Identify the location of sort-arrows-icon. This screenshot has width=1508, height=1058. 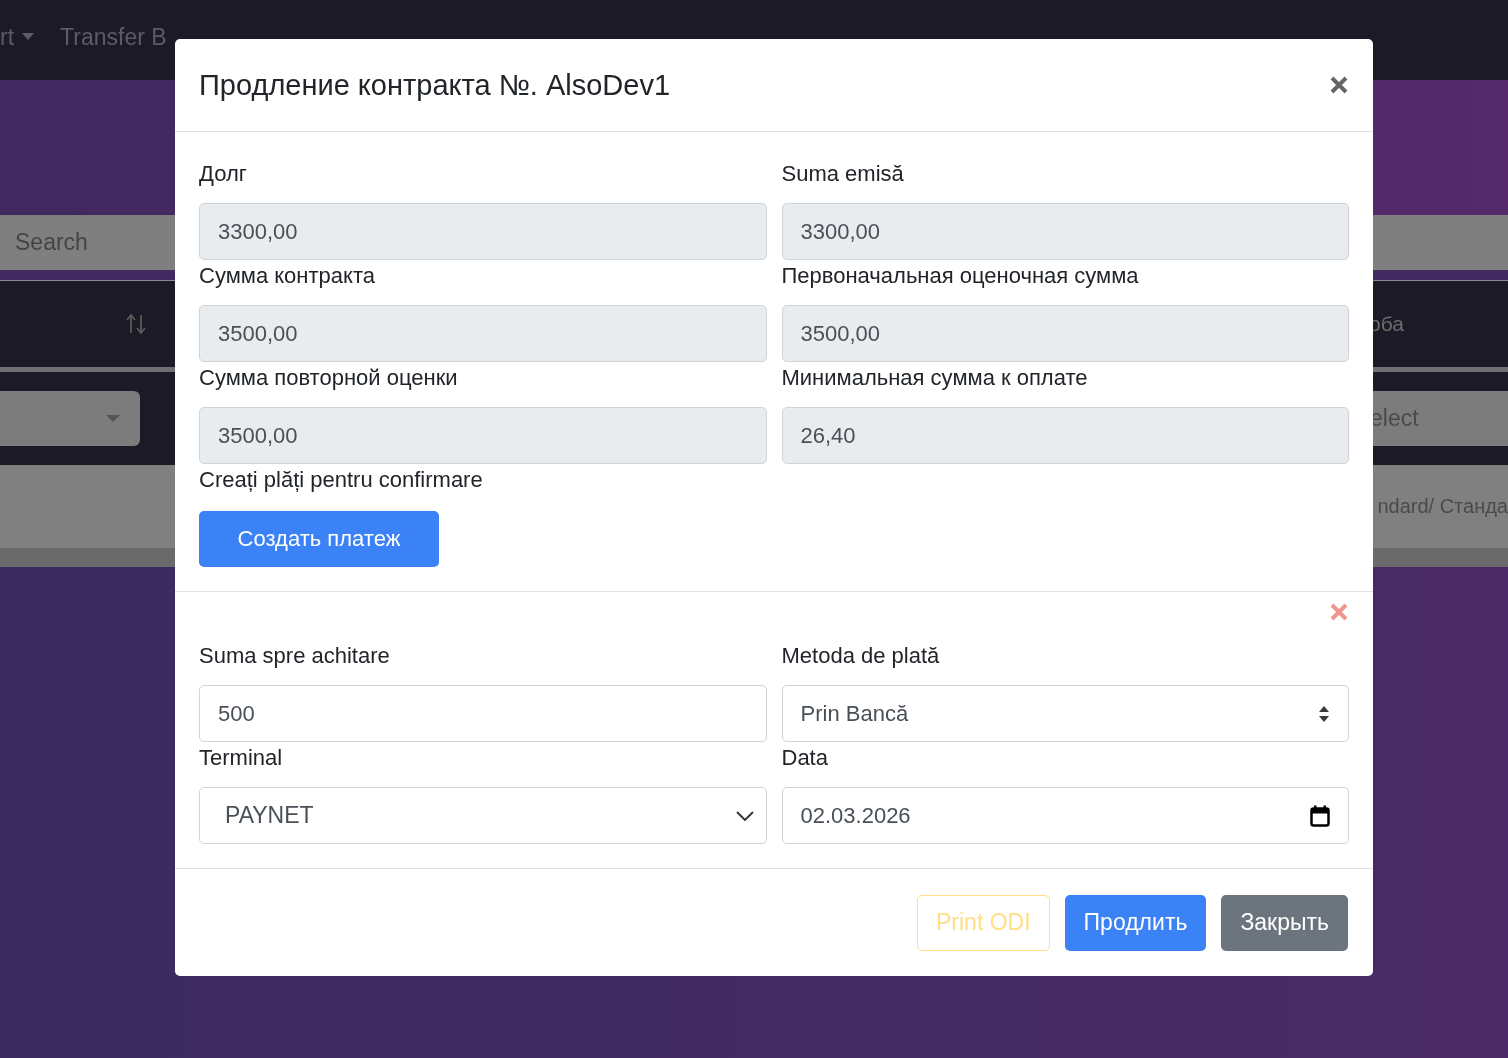
(1324, 713).